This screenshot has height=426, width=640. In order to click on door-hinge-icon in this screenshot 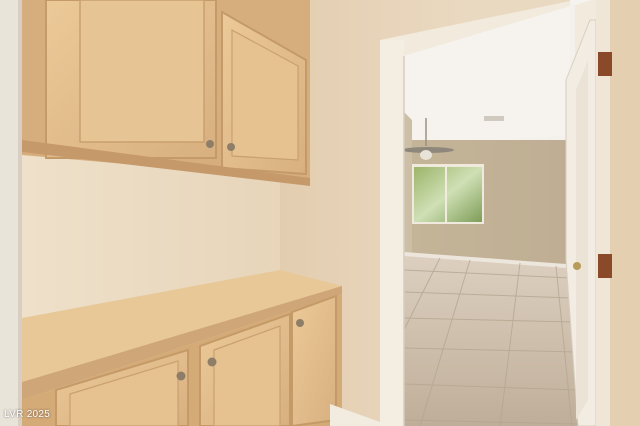, I will do `click(605, 64)`.